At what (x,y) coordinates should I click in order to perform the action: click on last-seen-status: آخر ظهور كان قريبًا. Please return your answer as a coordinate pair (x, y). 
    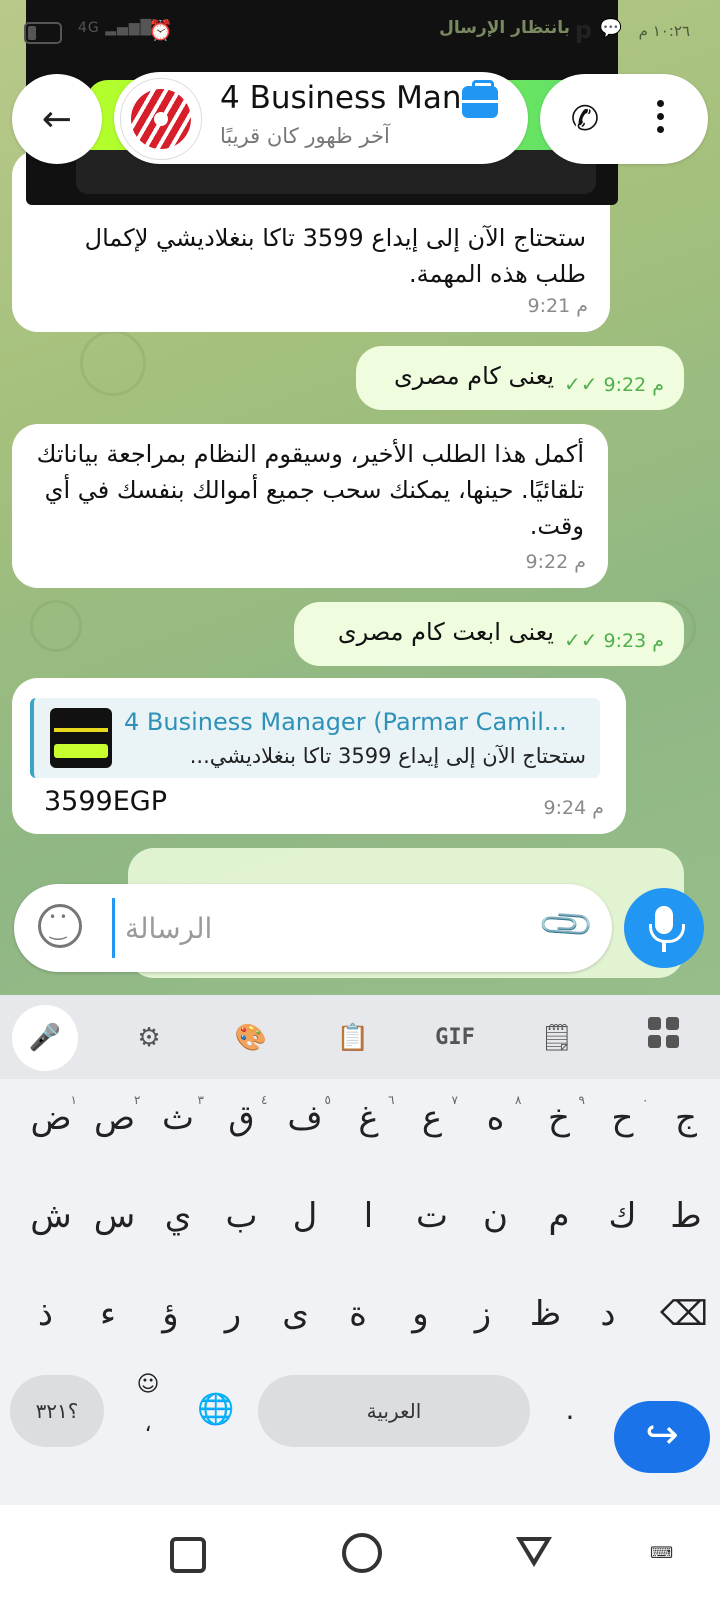
    Looking at the image, I should click on (305, 136).